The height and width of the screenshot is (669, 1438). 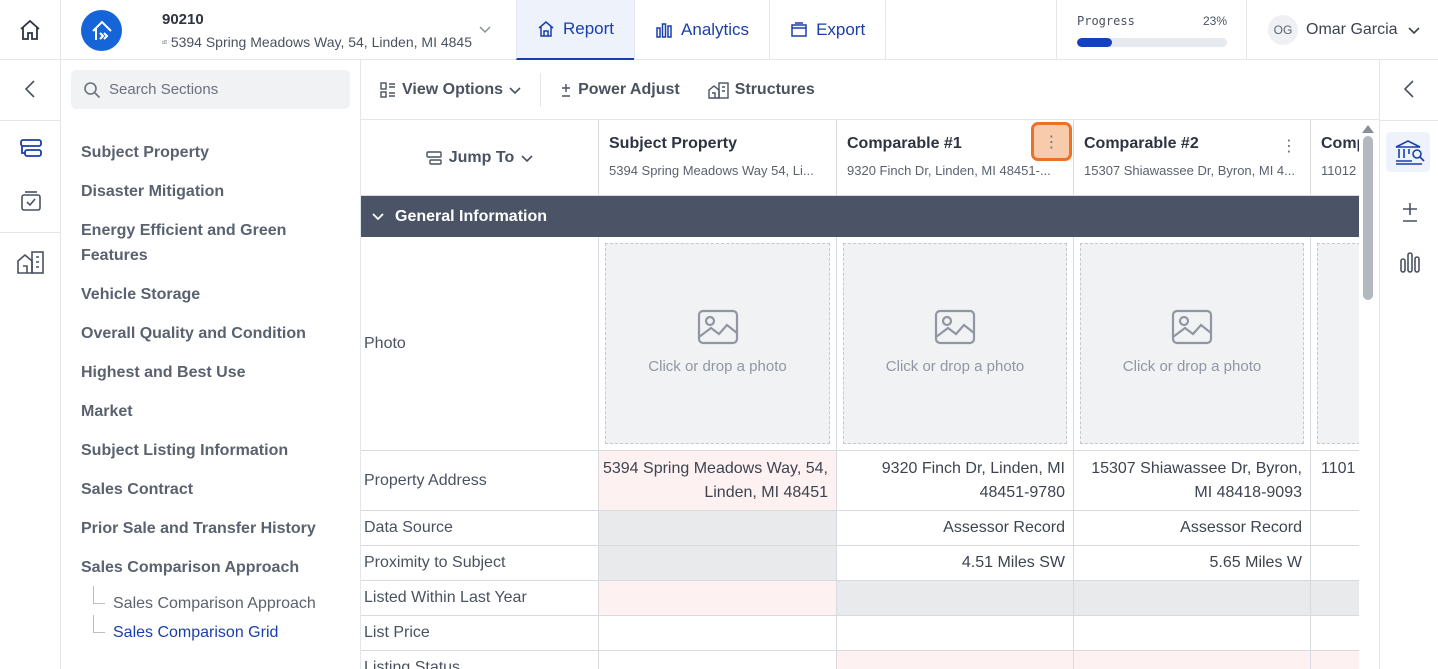 What do you see at coordinates (1409, 89) in the screenshot?
I see `collapse-right-panel-button` at bounding box center [1409, 89].